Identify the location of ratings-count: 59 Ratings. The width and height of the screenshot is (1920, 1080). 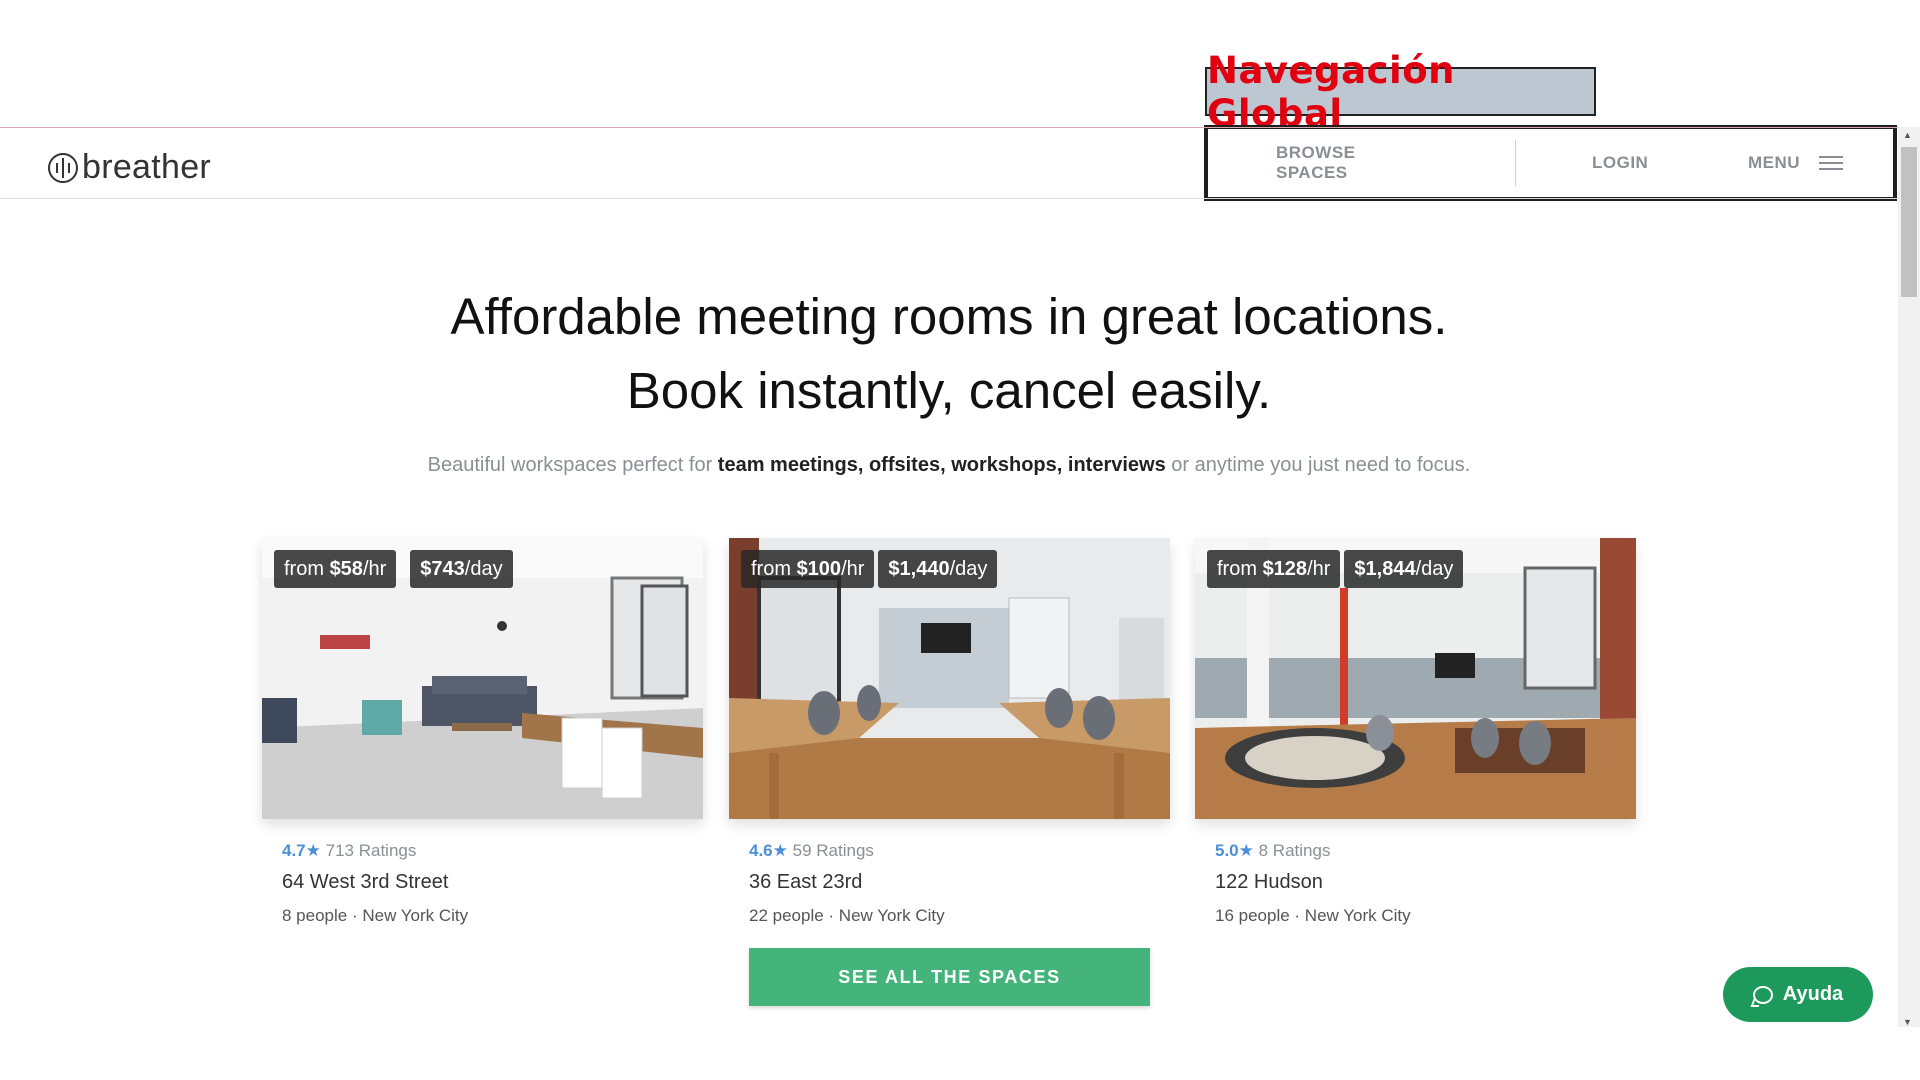
(833, 850).